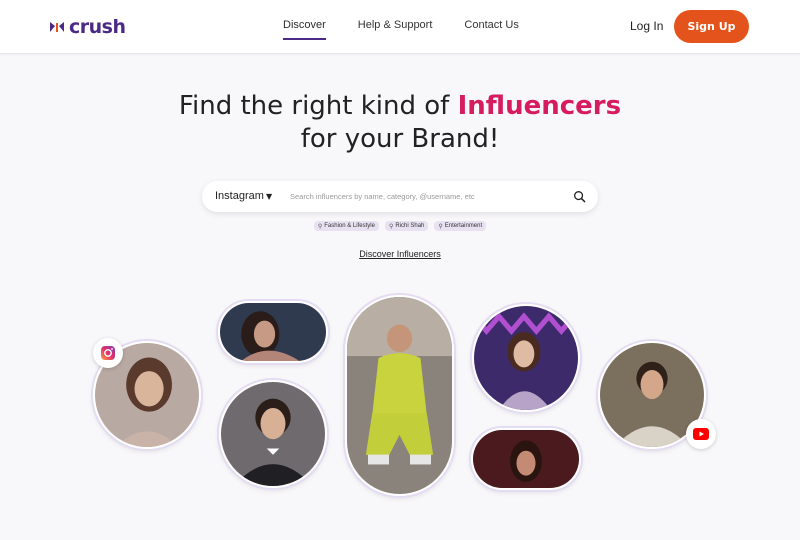  What do you see at coordinates (395, 25) in the screenshot?
I see `nav-link-help-support: Help & Support` at bounding box center [395, 25].